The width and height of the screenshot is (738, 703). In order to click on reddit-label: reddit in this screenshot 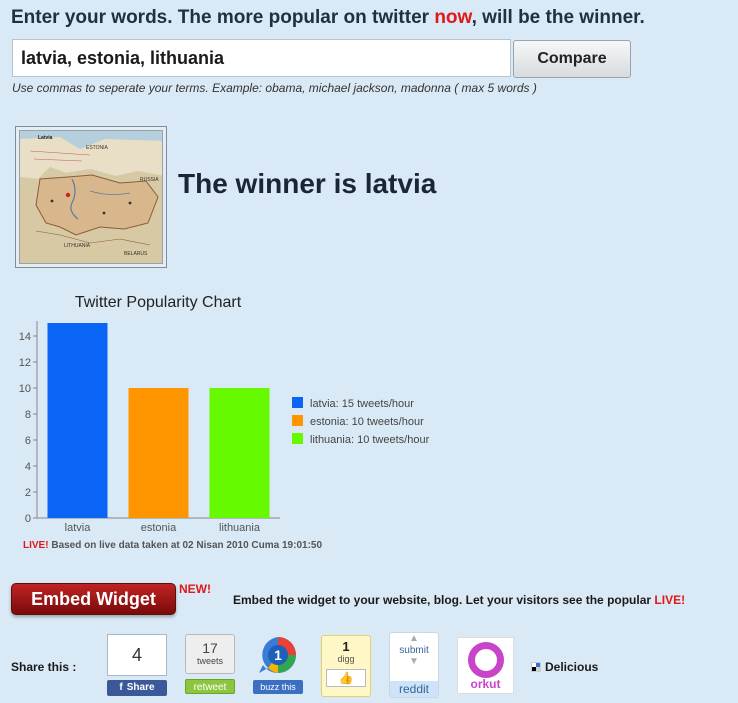, I will do `click(414, 689)`.